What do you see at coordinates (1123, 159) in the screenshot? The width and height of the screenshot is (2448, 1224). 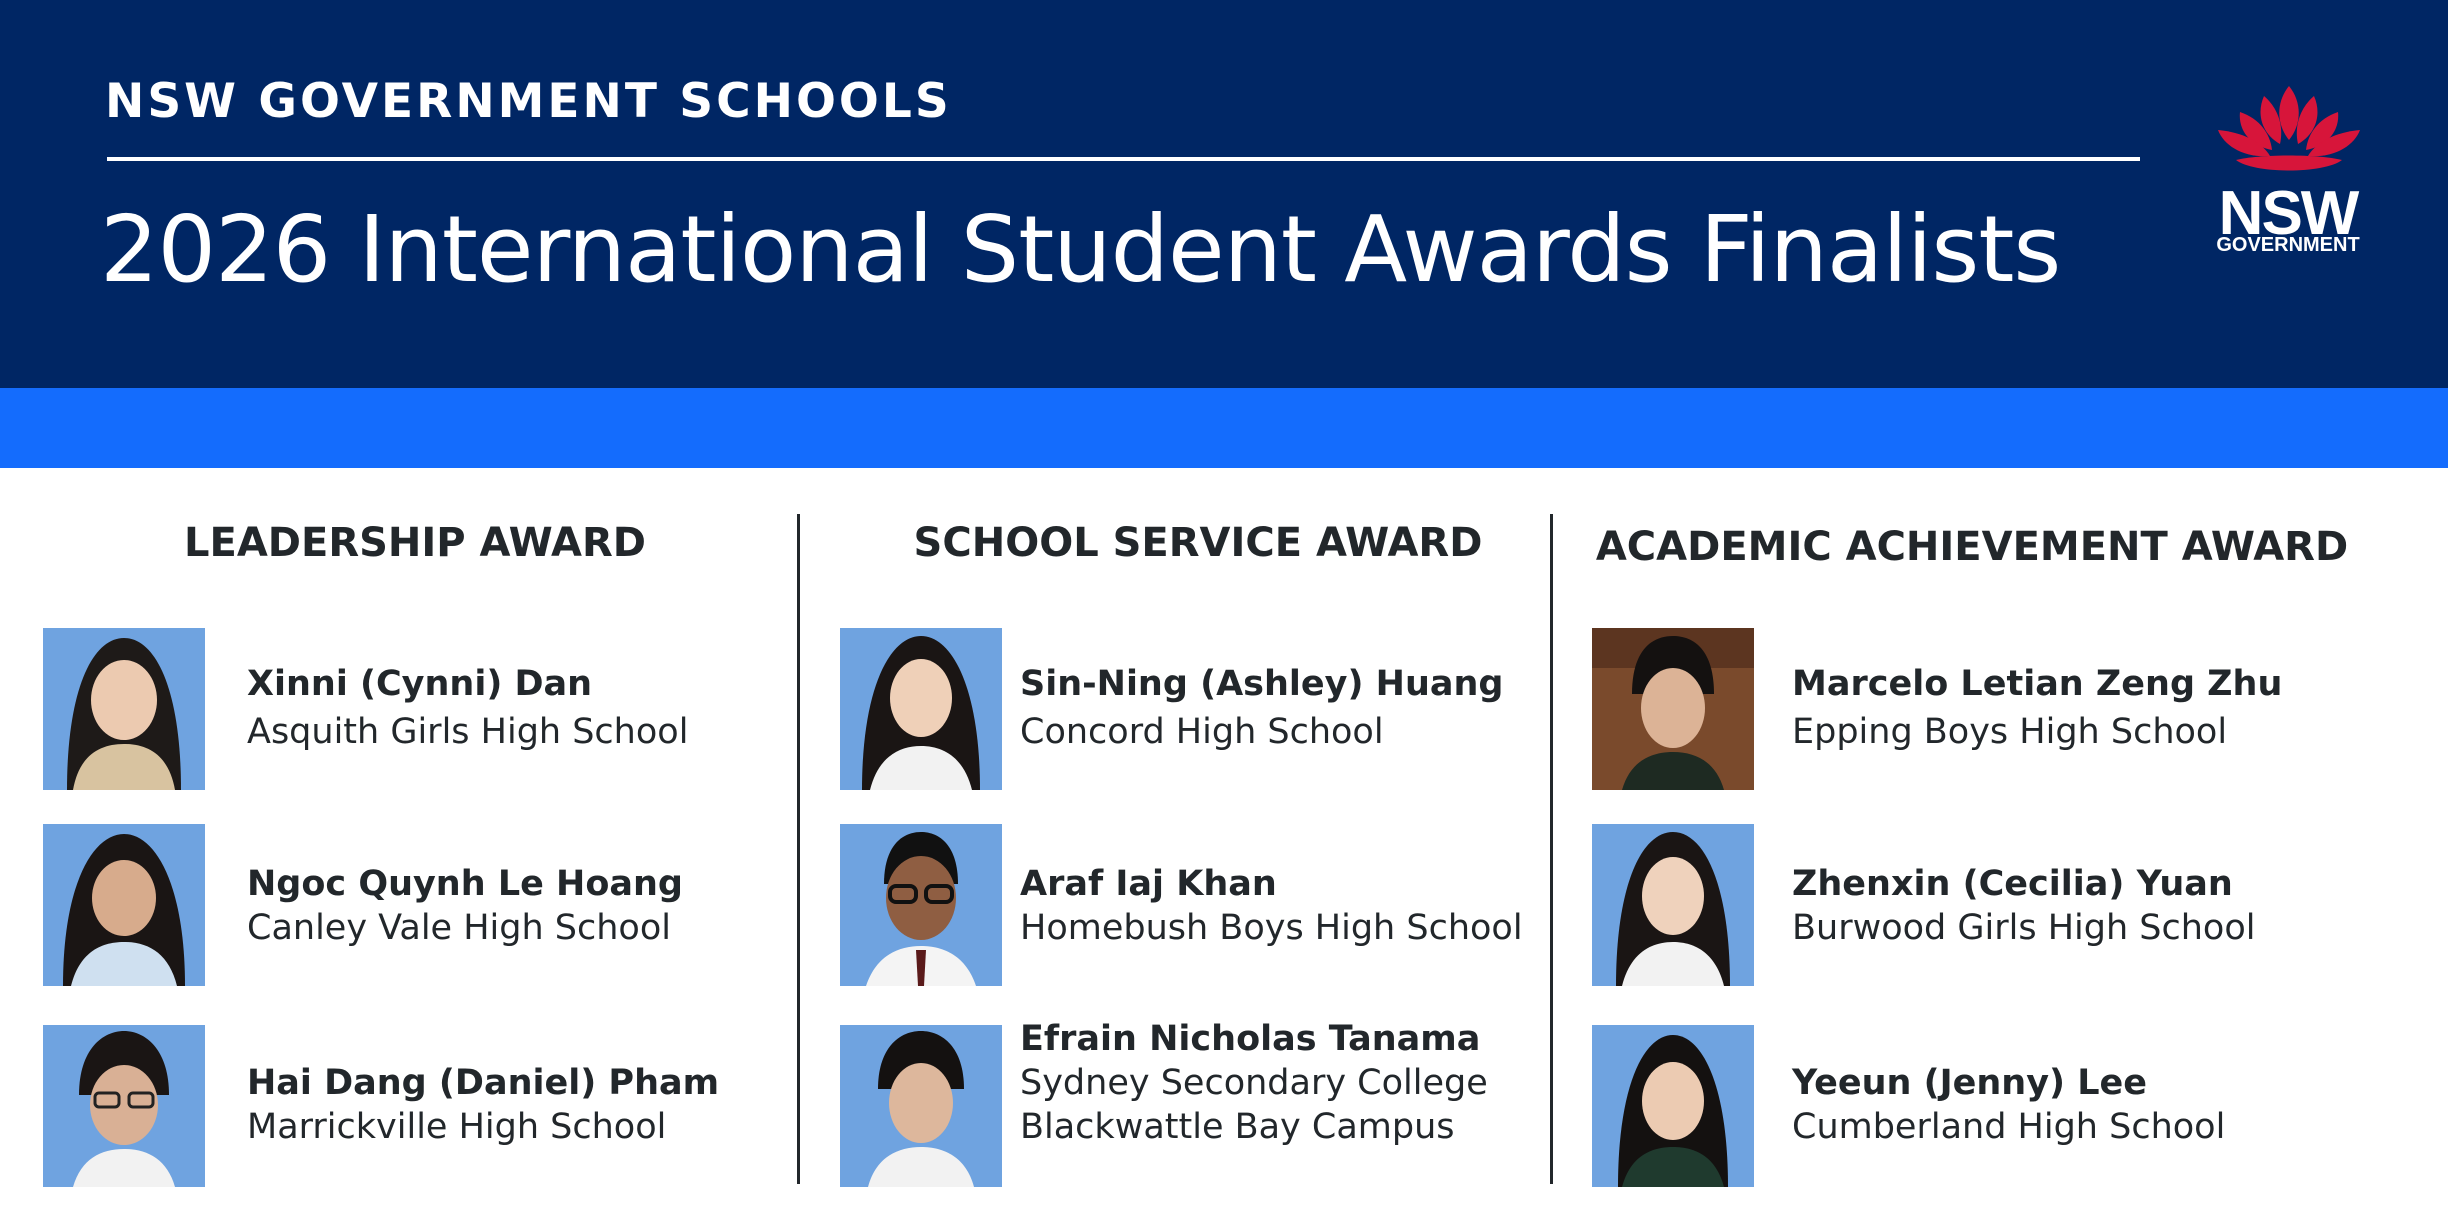 I see `header-divider` at bounding box center [1123, 159].